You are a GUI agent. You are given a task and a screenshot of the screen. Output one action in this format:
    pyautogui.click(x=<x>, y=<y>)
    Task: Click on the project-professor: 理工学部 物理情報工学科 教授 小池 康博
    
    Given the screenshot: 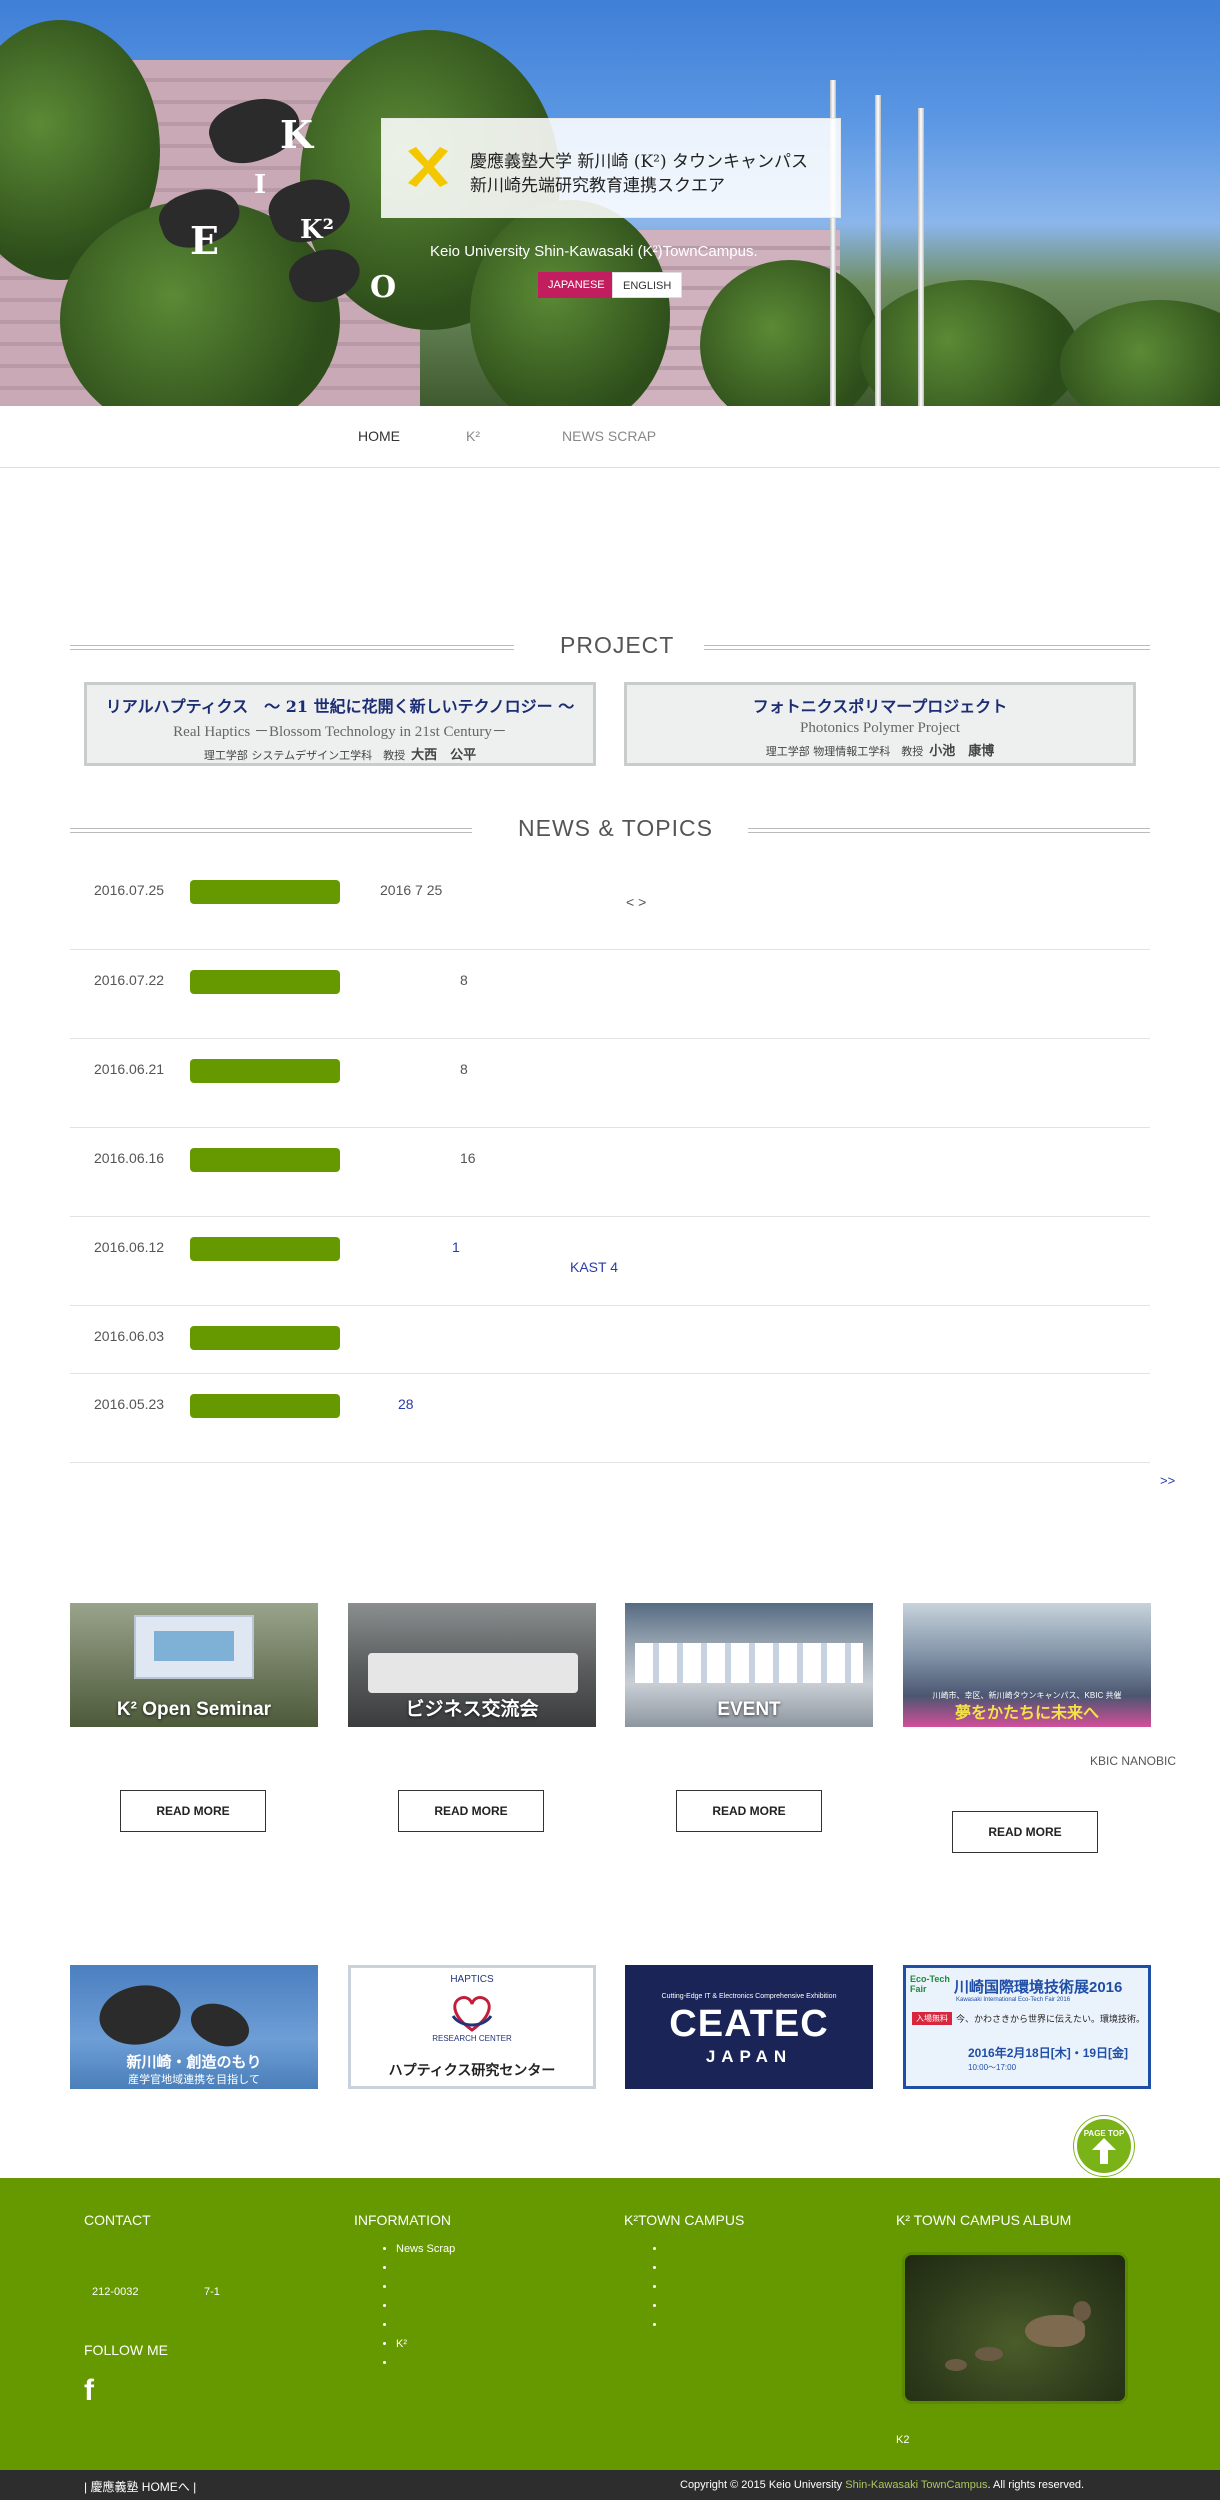 What is the action you would take?
    pyautogui.click(x=880, y=751)
    